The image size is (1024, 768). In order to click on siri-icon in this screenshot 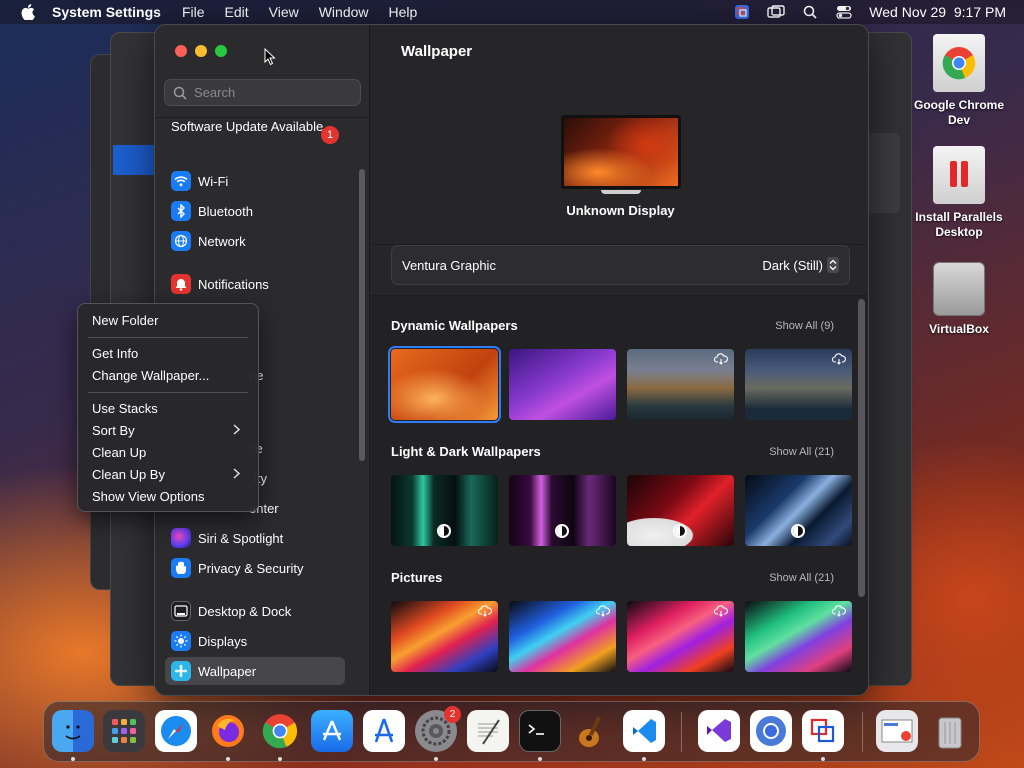, I will do `click(181, 538)`.